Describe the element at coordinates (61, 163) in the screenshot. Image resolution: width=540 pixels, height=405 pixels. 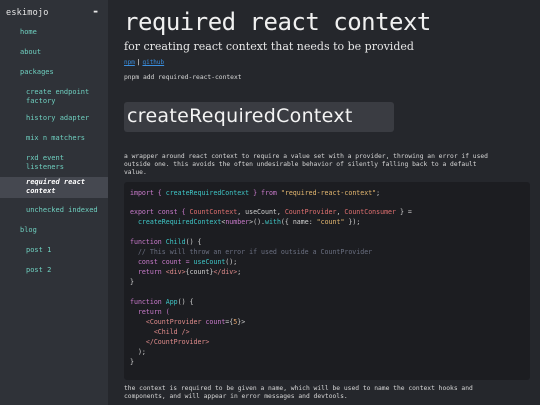
I see `sidebar-item-rxd-event-listeners: rxd event listeners` at that location.